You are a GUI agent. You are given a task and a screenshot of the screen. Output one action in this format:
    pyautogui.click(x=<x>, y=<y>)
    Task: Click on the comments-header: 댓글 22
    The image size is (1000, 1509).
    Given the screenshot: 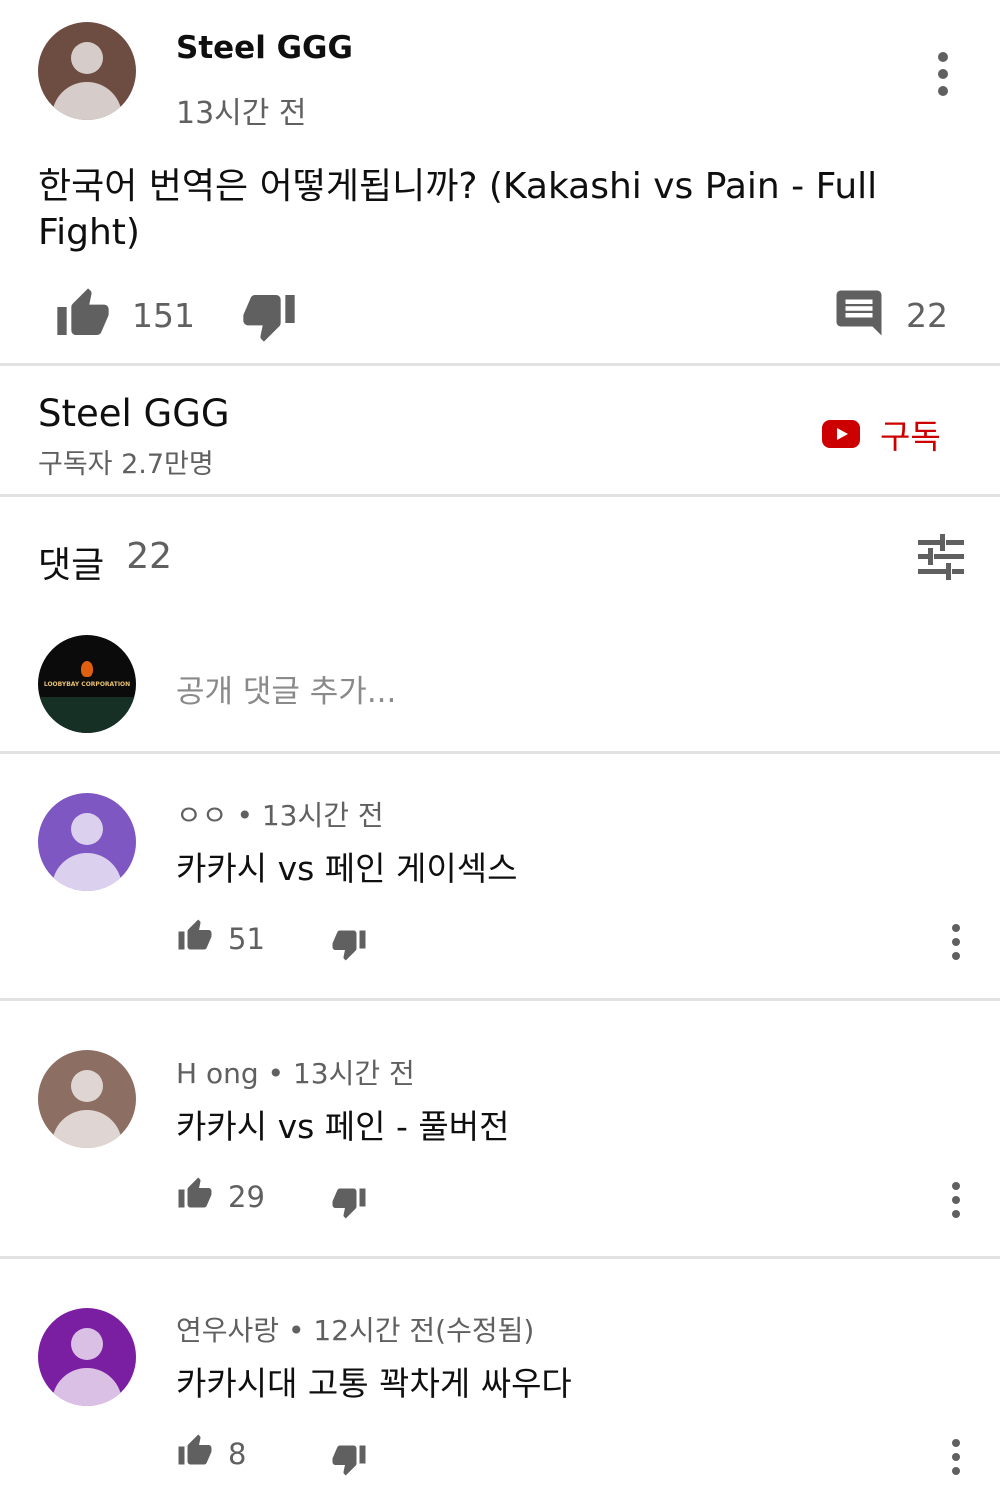 What is the action you would take?
    pyautogui.click(x=105, y=562)
    